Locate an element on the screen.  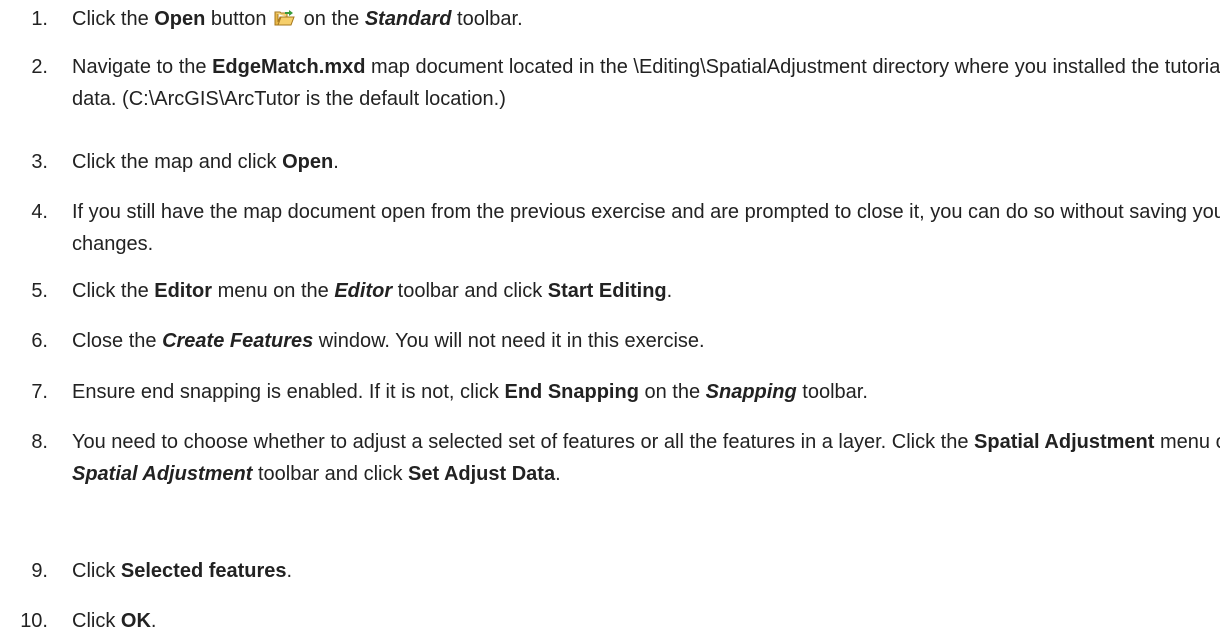
bold-term: EdgeMatch.mxd is located at coordinates (289, 67).